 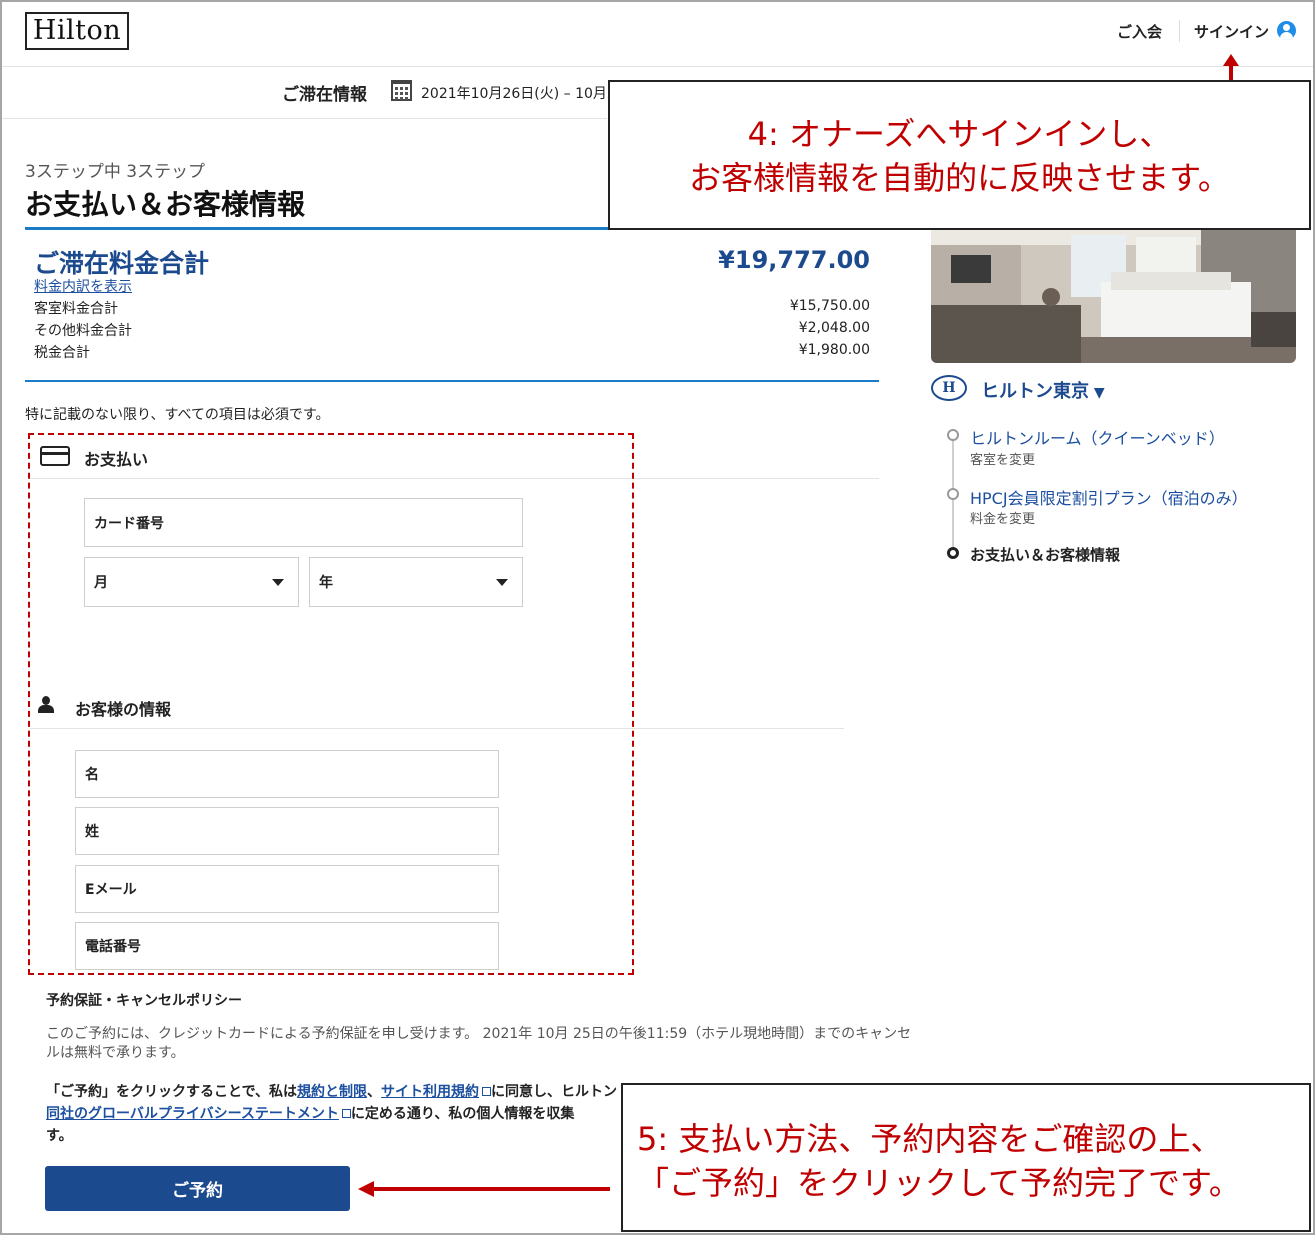 What do you see at coordinates (324, 95) in the screenshot?
I see `stay-info-label: ご滞在情報` at bounding box center [324, 95].